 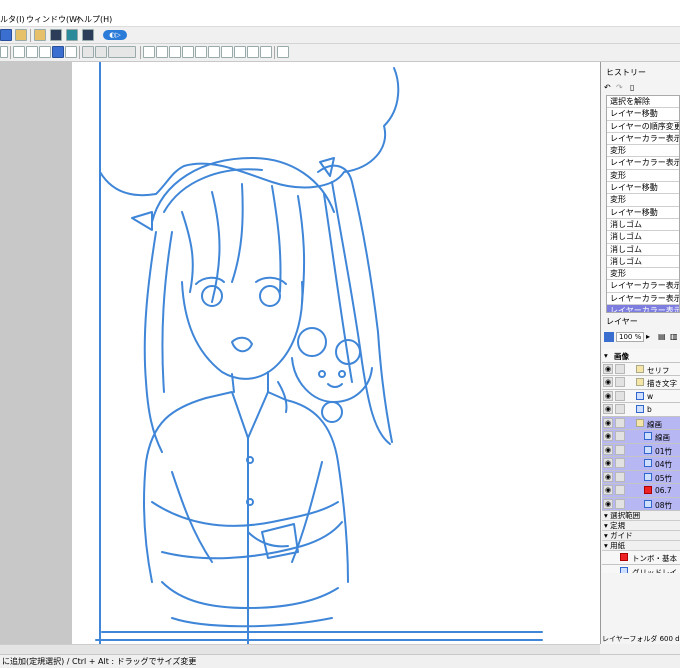 I want to click on layer-row: ◉ 描き文字, so click(x=641, y=383).